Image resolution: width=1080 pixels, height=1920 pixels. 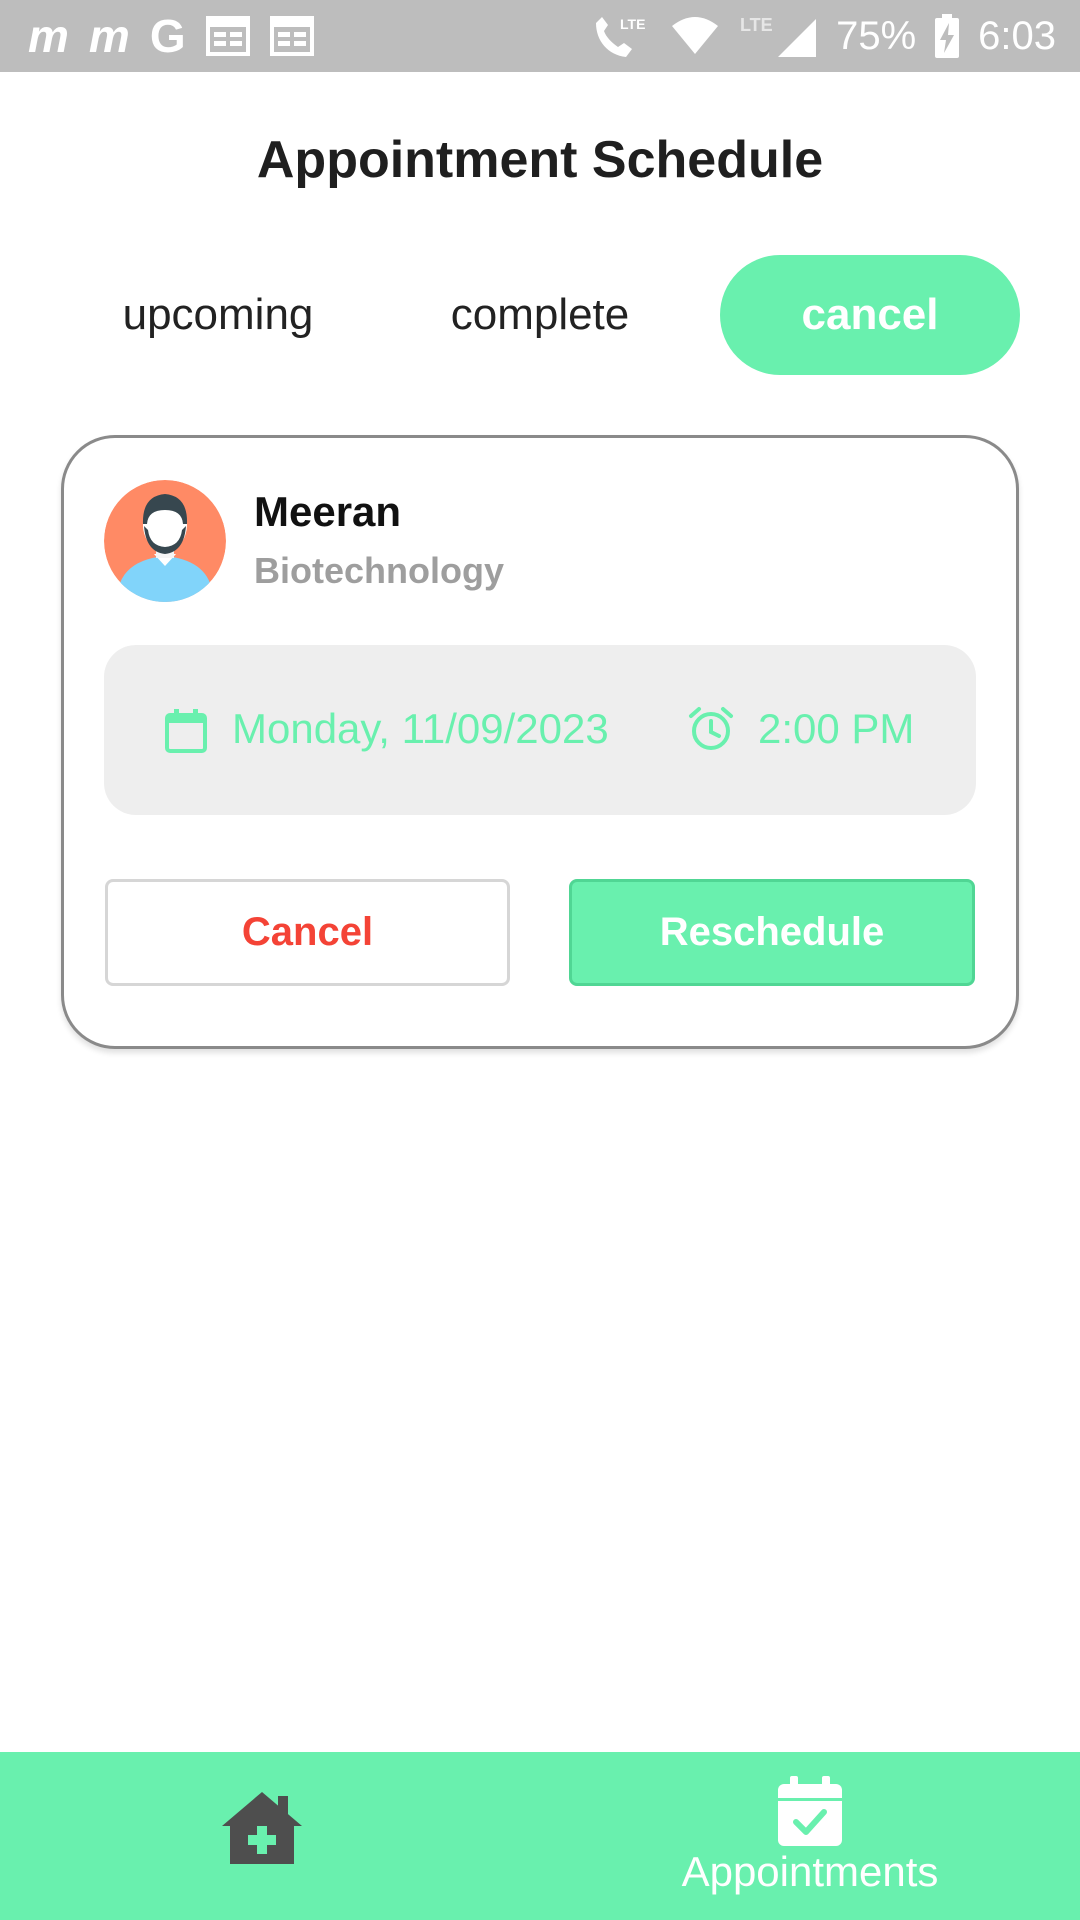 I want to click on page-title: Appointment Schedule, so click(x=540, y=160).